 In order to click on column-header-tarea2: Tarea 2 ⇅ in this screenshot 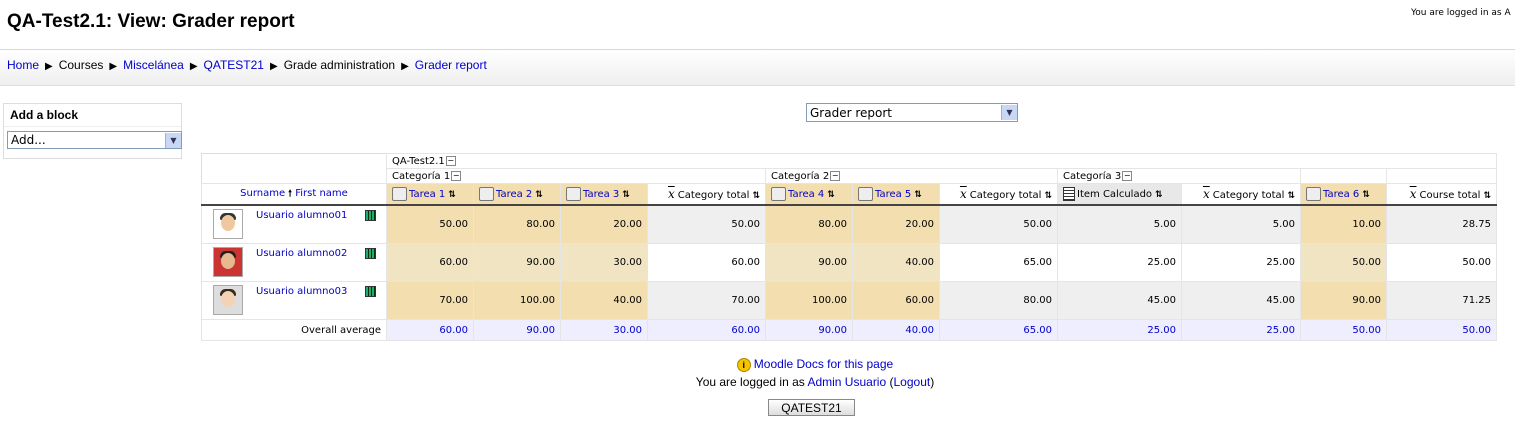, I will do `click(517, 194)`.